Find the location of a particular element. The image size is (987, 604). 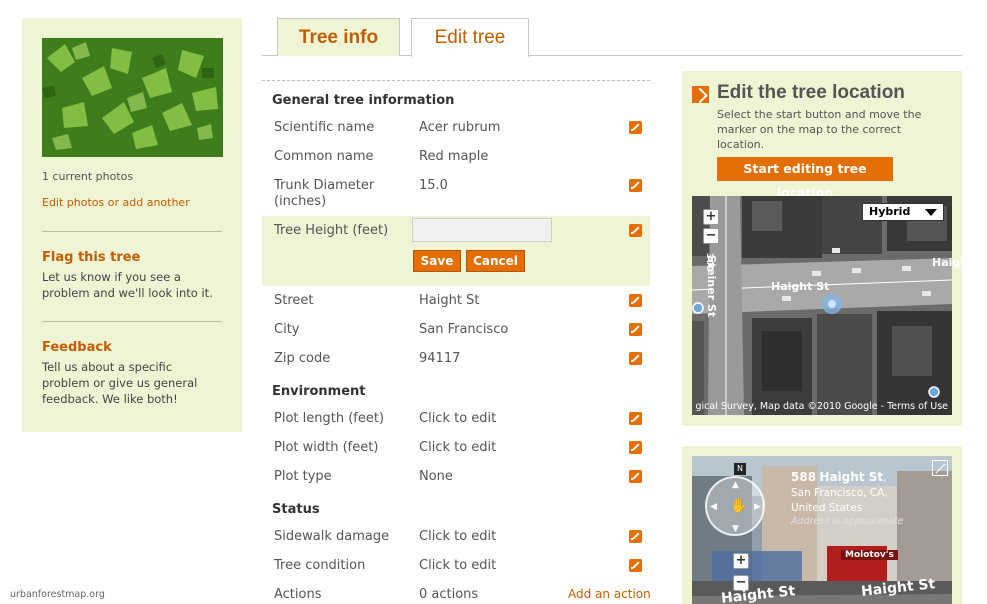

sidewalk-damage-value: Click to edit is located at coordinates (457, 536).